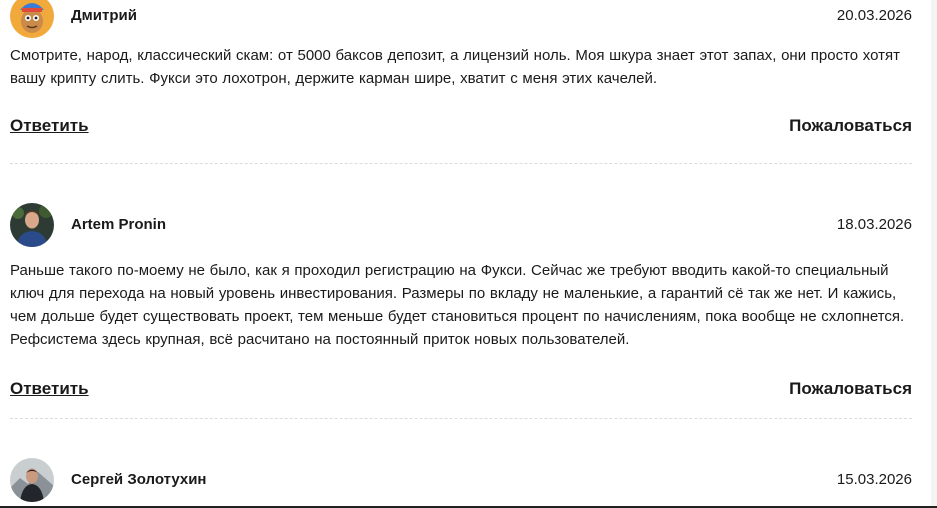 Image resolution: width=937 pixels, height=508 pixels. What do you see at coordinates (139, 479) in the screenshot?
I see `author-name: Сергей Золотухин` at bounding box center [139, 479].